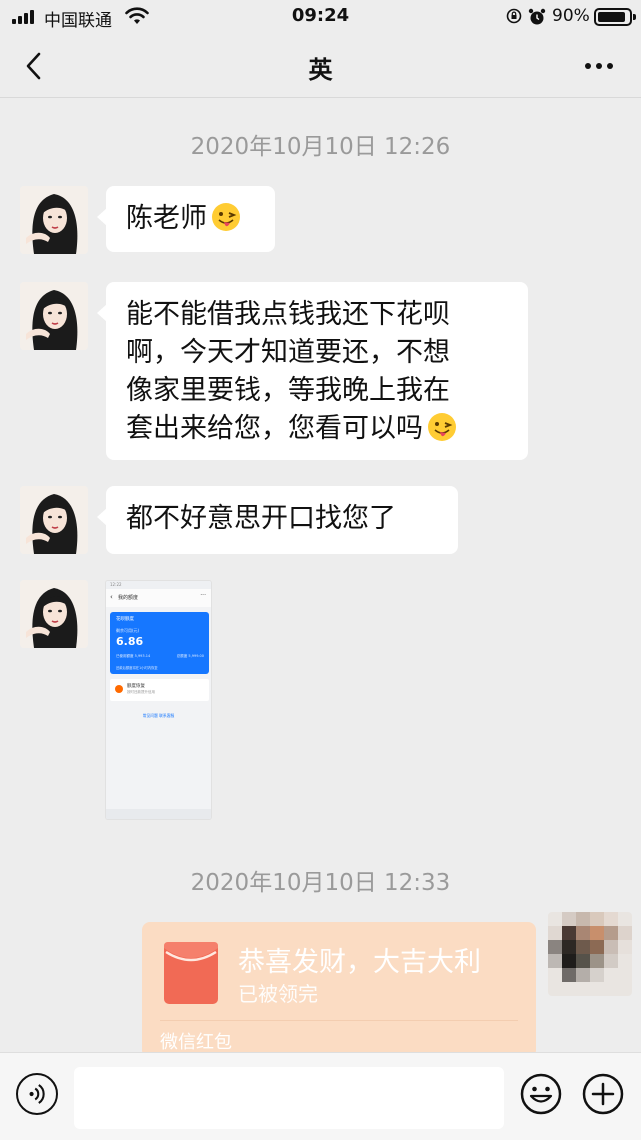  I want to click on red-packet-status: 已被领完, so click(278, 994).